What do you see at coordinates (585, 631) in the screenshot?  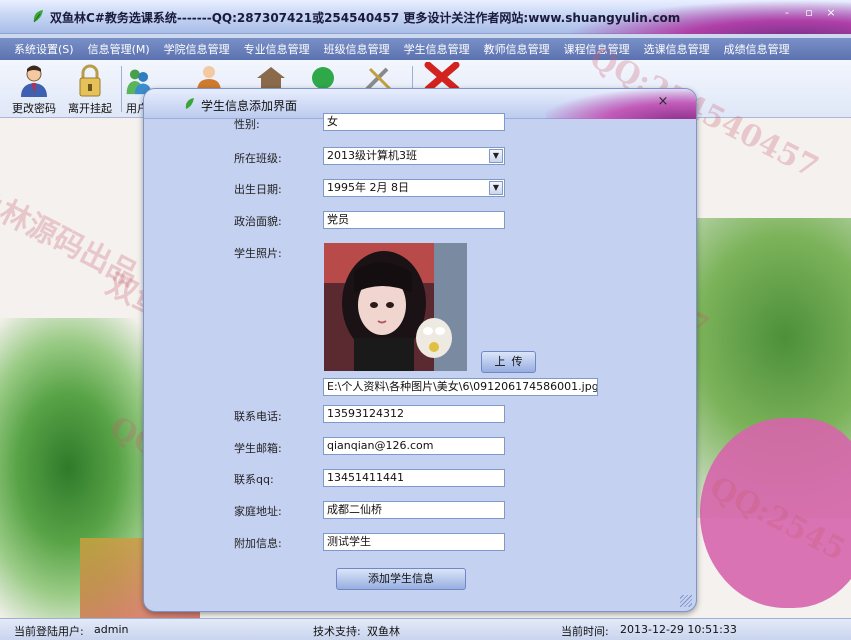 I see `status-time-label: 当前时间:` at bounding box center [585, 631].